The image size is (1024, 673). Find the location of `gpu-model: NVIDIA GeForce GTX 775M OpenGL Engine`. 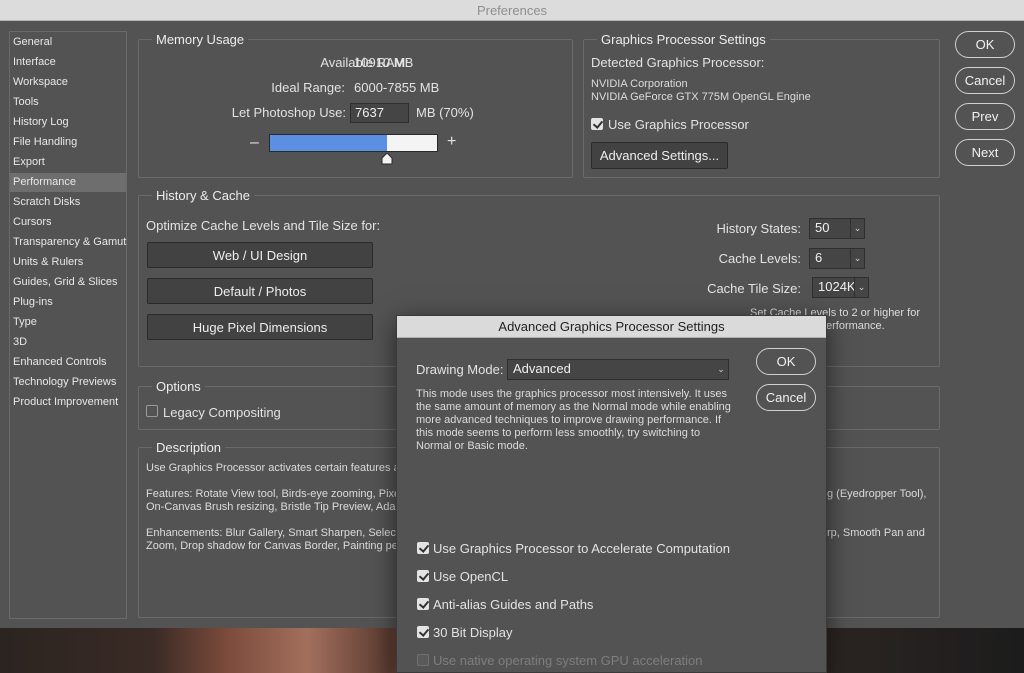

gpu-model: NVIDIA GeForce GTX 775M OpenGL Engine is located at coordinates (701, 97).